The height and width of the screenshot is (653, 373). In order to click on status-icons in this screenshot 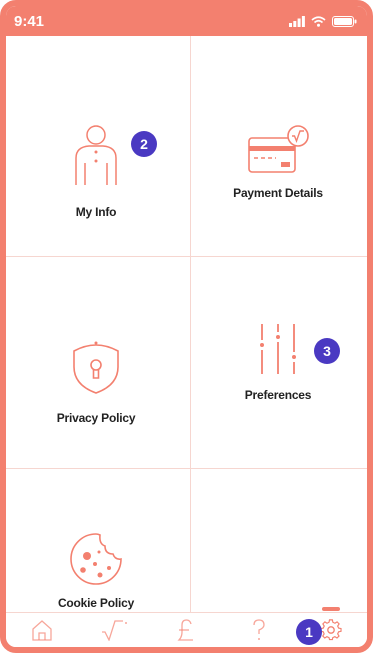, I will do `click(323, 21)`.